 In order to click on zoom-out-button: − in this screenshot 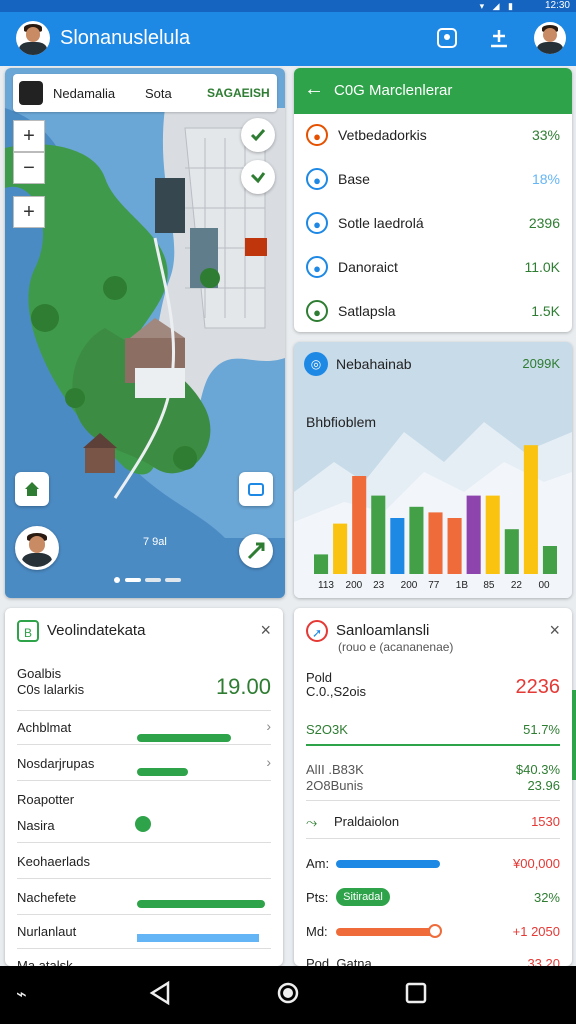, I will do `click(29, 168)`.